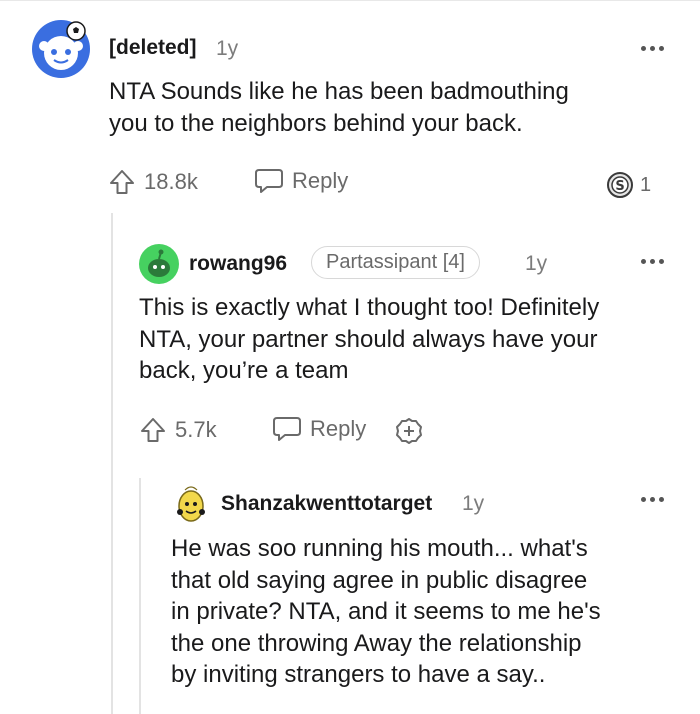 Image resolution: width=700 pixels, height=714 pixels. I want to click on comment-body-line: He was soo running his mouth... what's, so click(379, 548).